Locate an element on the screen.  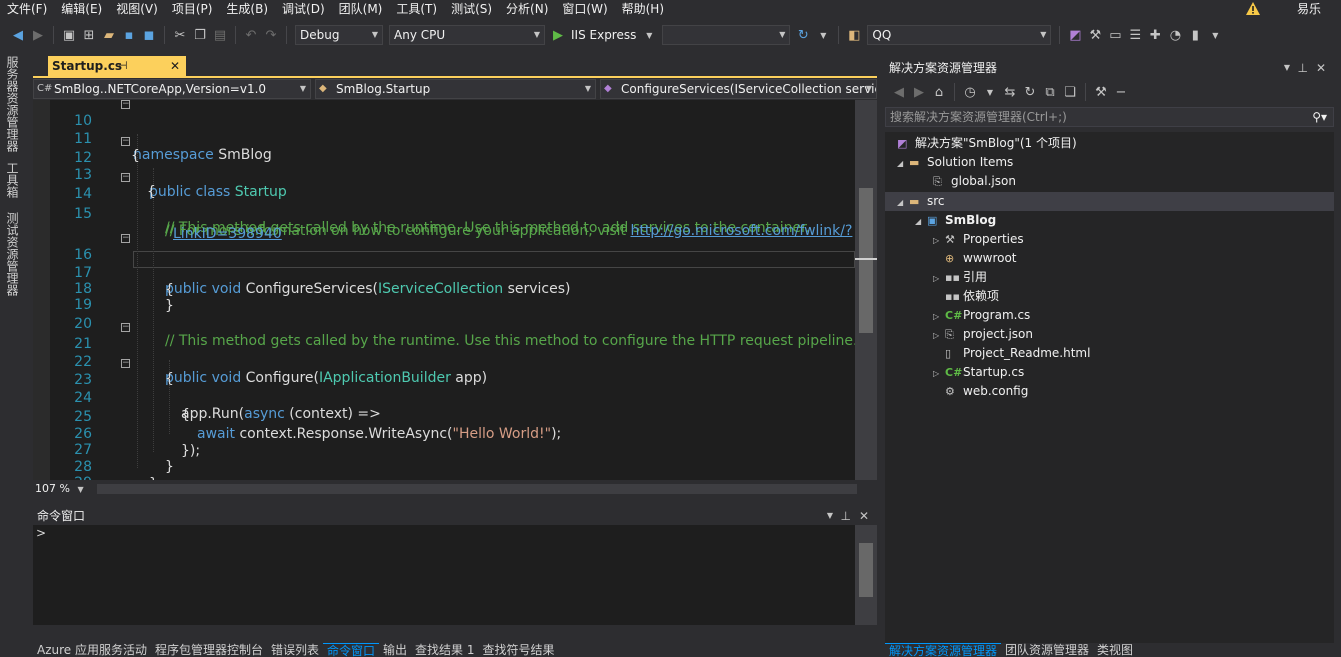
add-item-icon: ⊞ is located at coordinates (89, 35).